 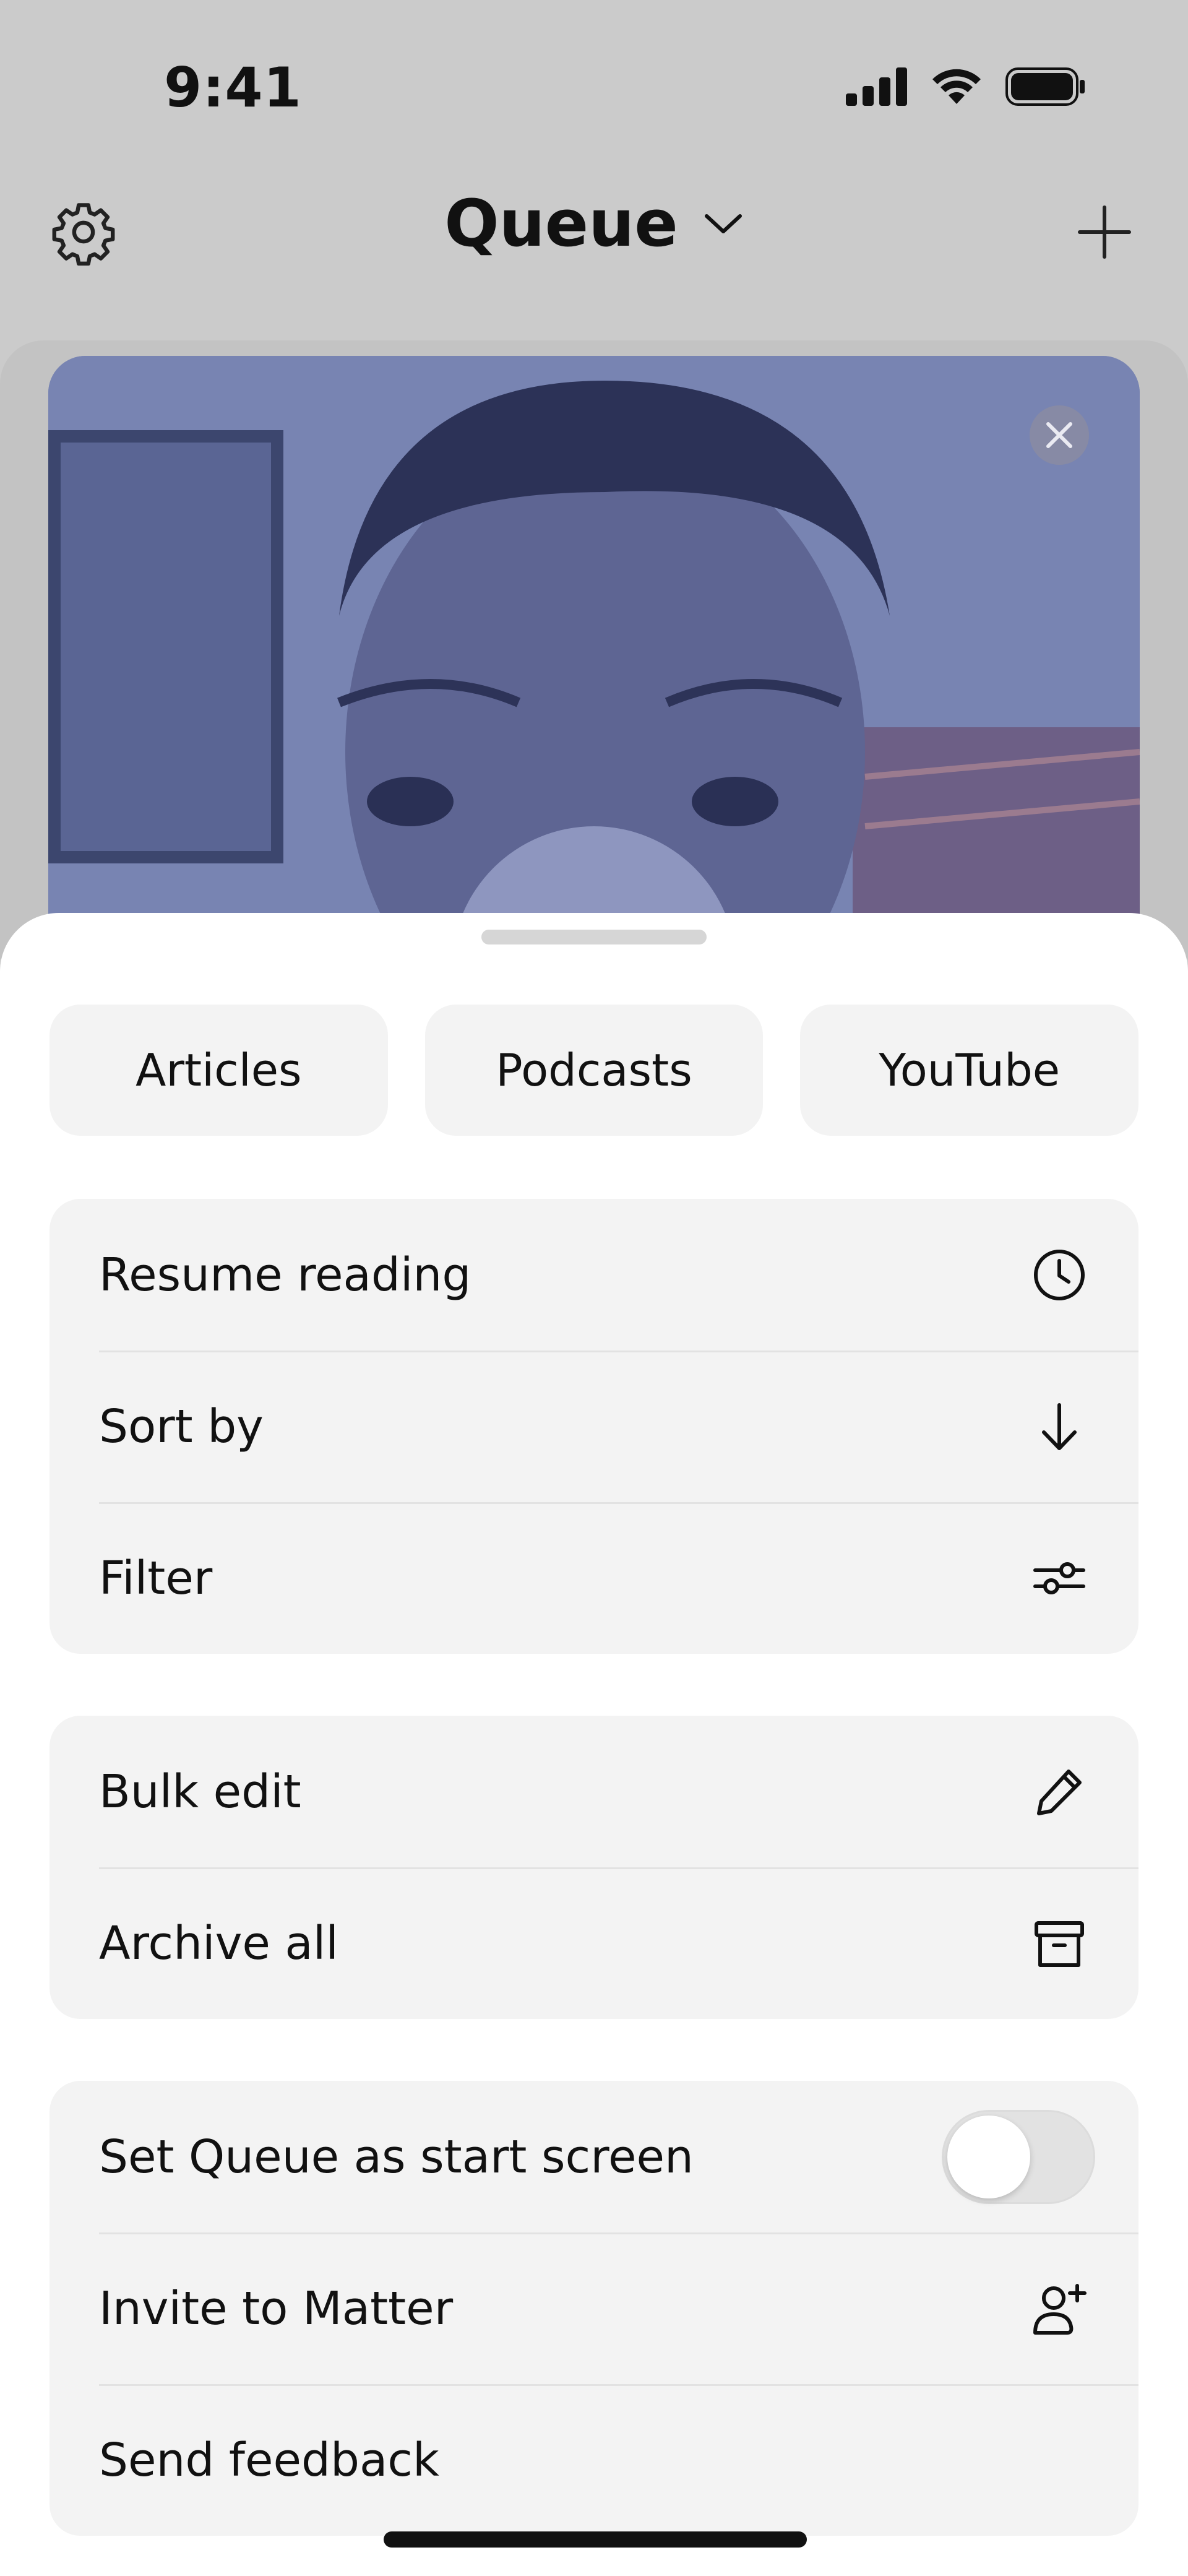 I want to click on arrow-down-icon, so click(x=1059, y=1426).